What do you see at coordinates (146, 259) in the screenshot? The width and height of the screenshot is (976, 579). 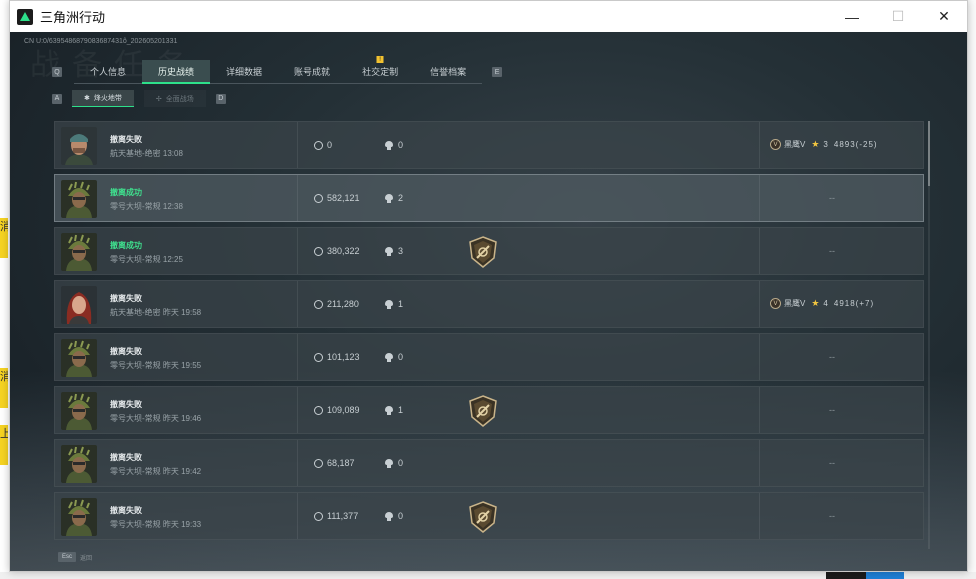 I see `map-and-time: 零号大坝-常规 12:25` at bounding box center [146, 259].